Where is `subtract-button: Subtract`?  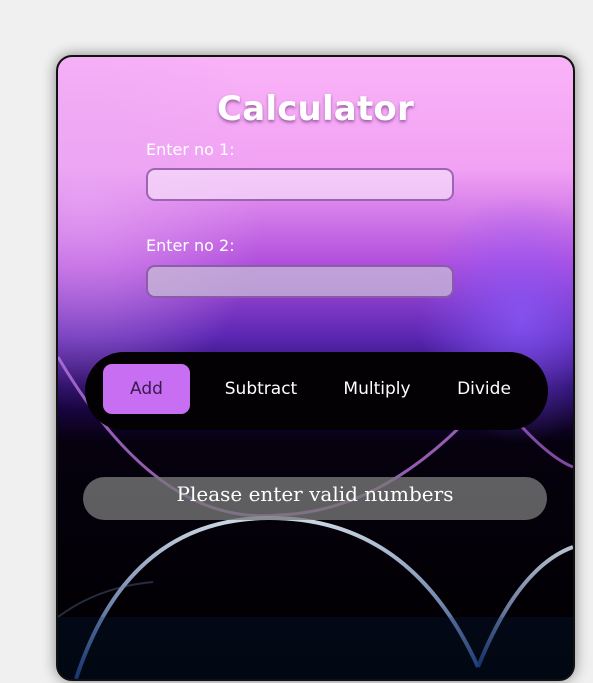 subtract-button: Subtract is located at coordinates (261, 389).